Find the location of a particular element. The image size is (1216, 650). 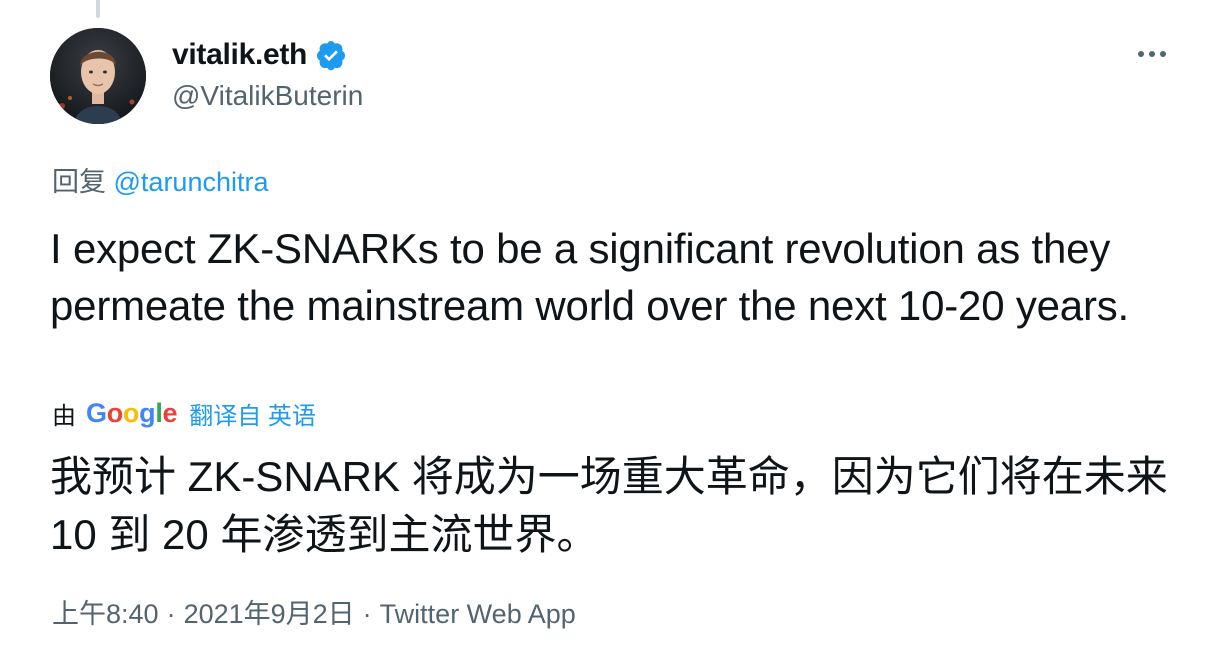

avatar-image is located at coordinates (98, 76).